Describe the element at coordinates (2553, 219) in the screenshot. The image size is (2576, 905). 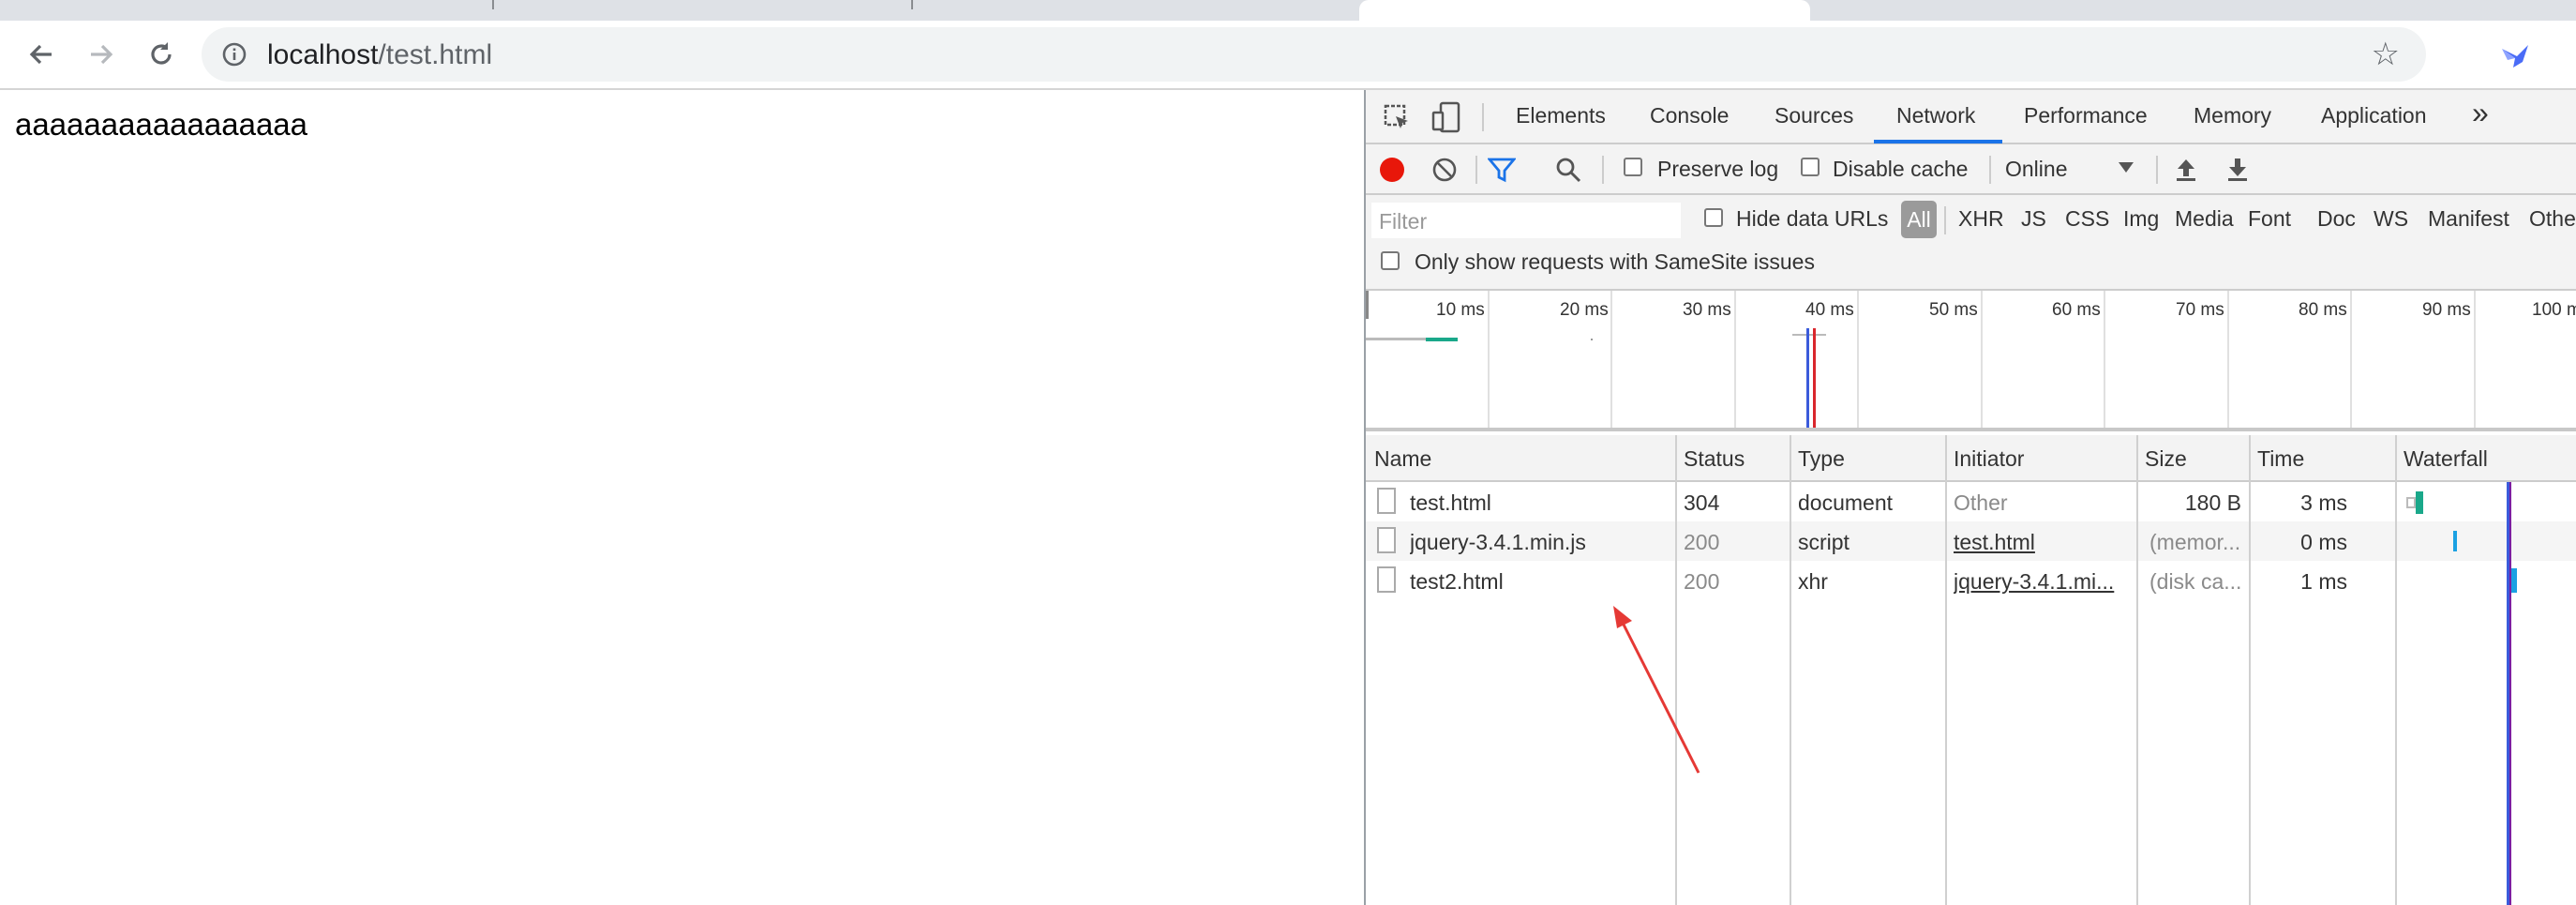
I see `filter-type-other: Othe` at that location.